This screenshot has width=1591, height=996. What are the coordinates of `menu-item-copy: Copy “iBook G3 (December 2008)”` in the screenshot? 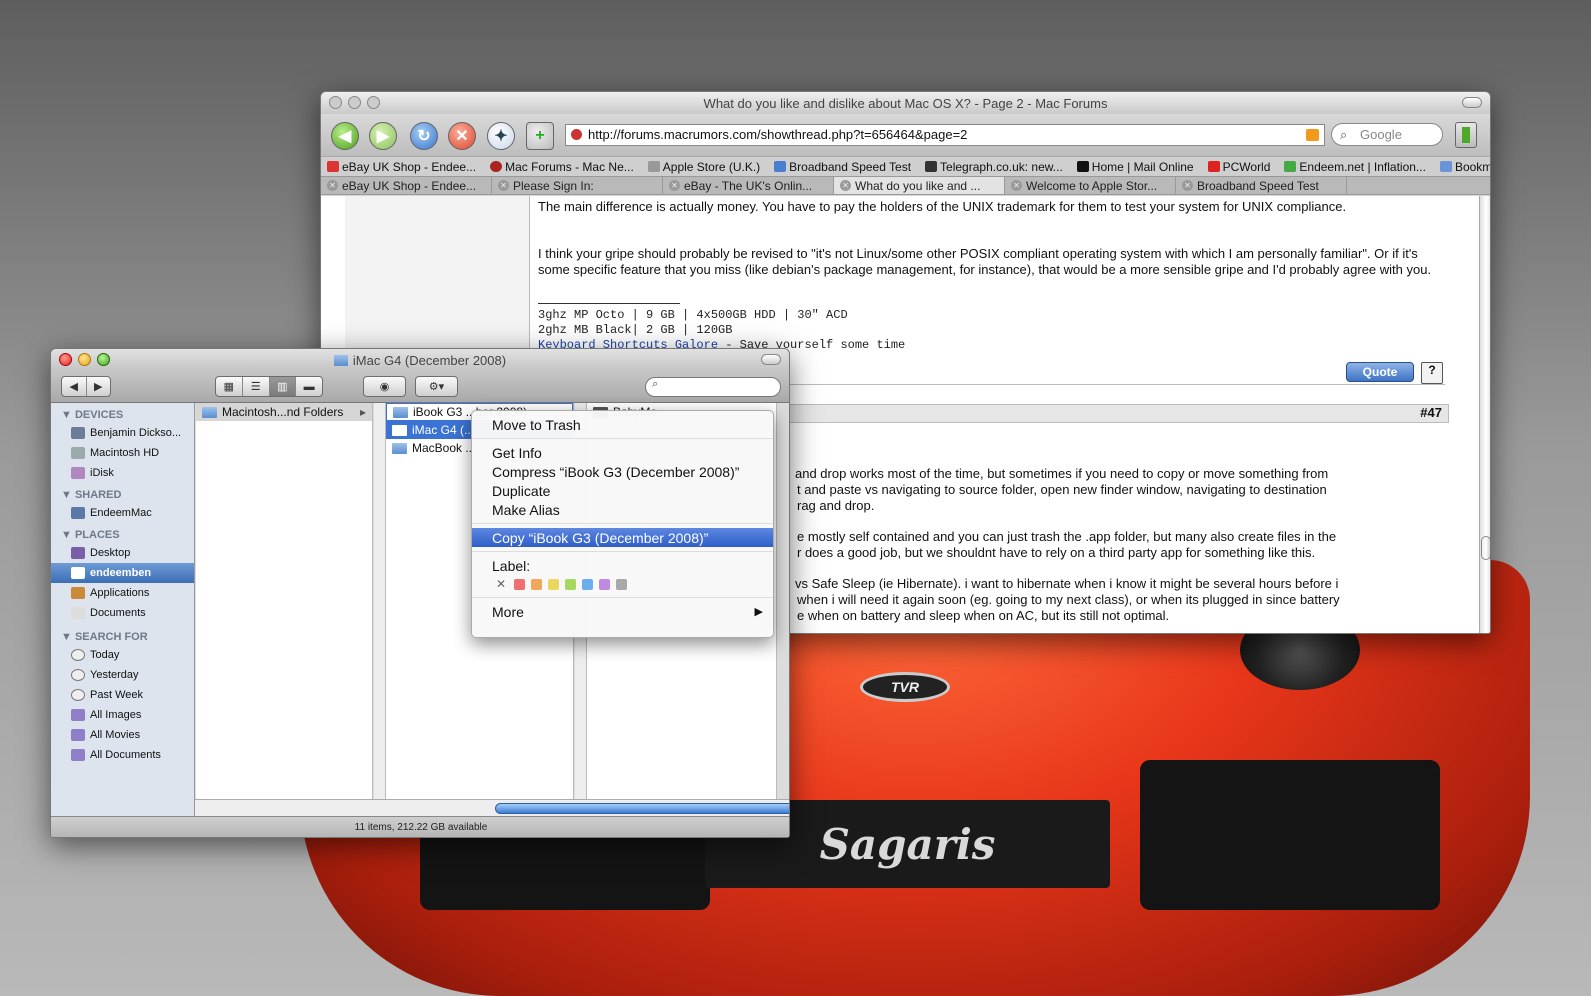 It's located at (622, 537).